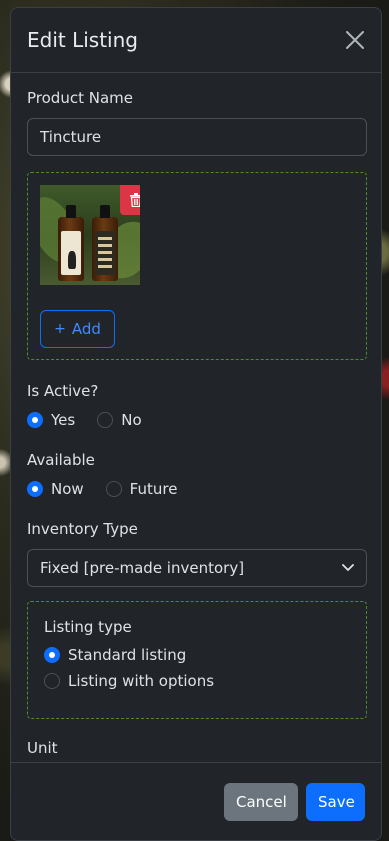 This screenshot has height=841, width=389. What do you see at coordinates (335, 801) in the screenshot?
I see `save-button: Save` at bounding box center [335, 801].